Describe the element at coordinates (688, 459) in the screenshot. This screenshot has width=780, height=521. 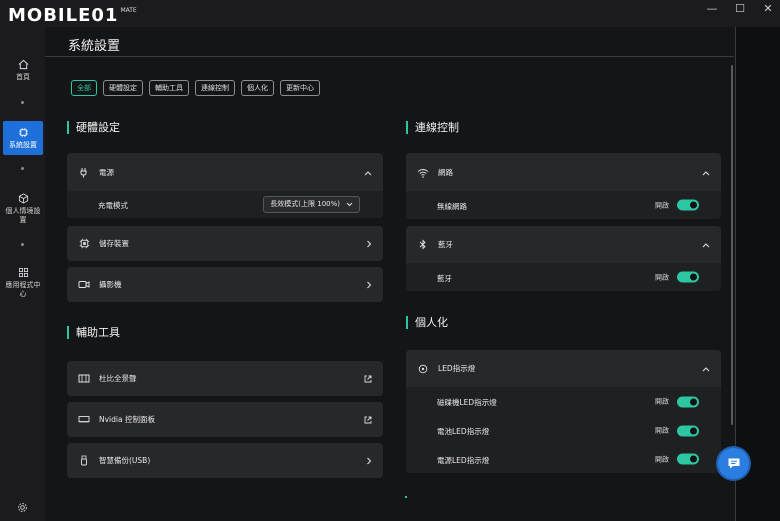
I see `led-power-toggle` at that location.